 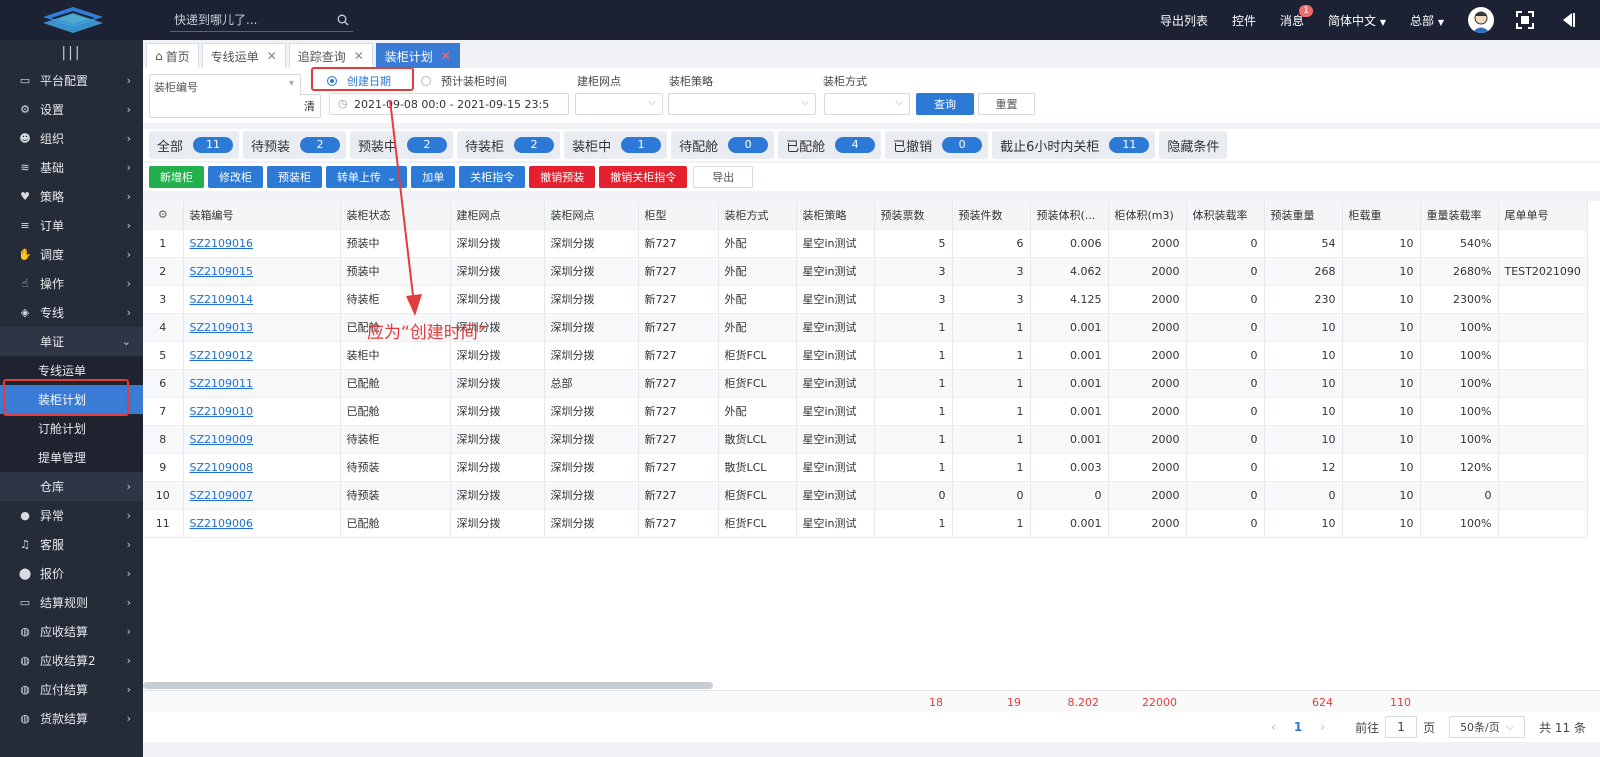 I want to click on app-logo, so click(x=72, y=20).